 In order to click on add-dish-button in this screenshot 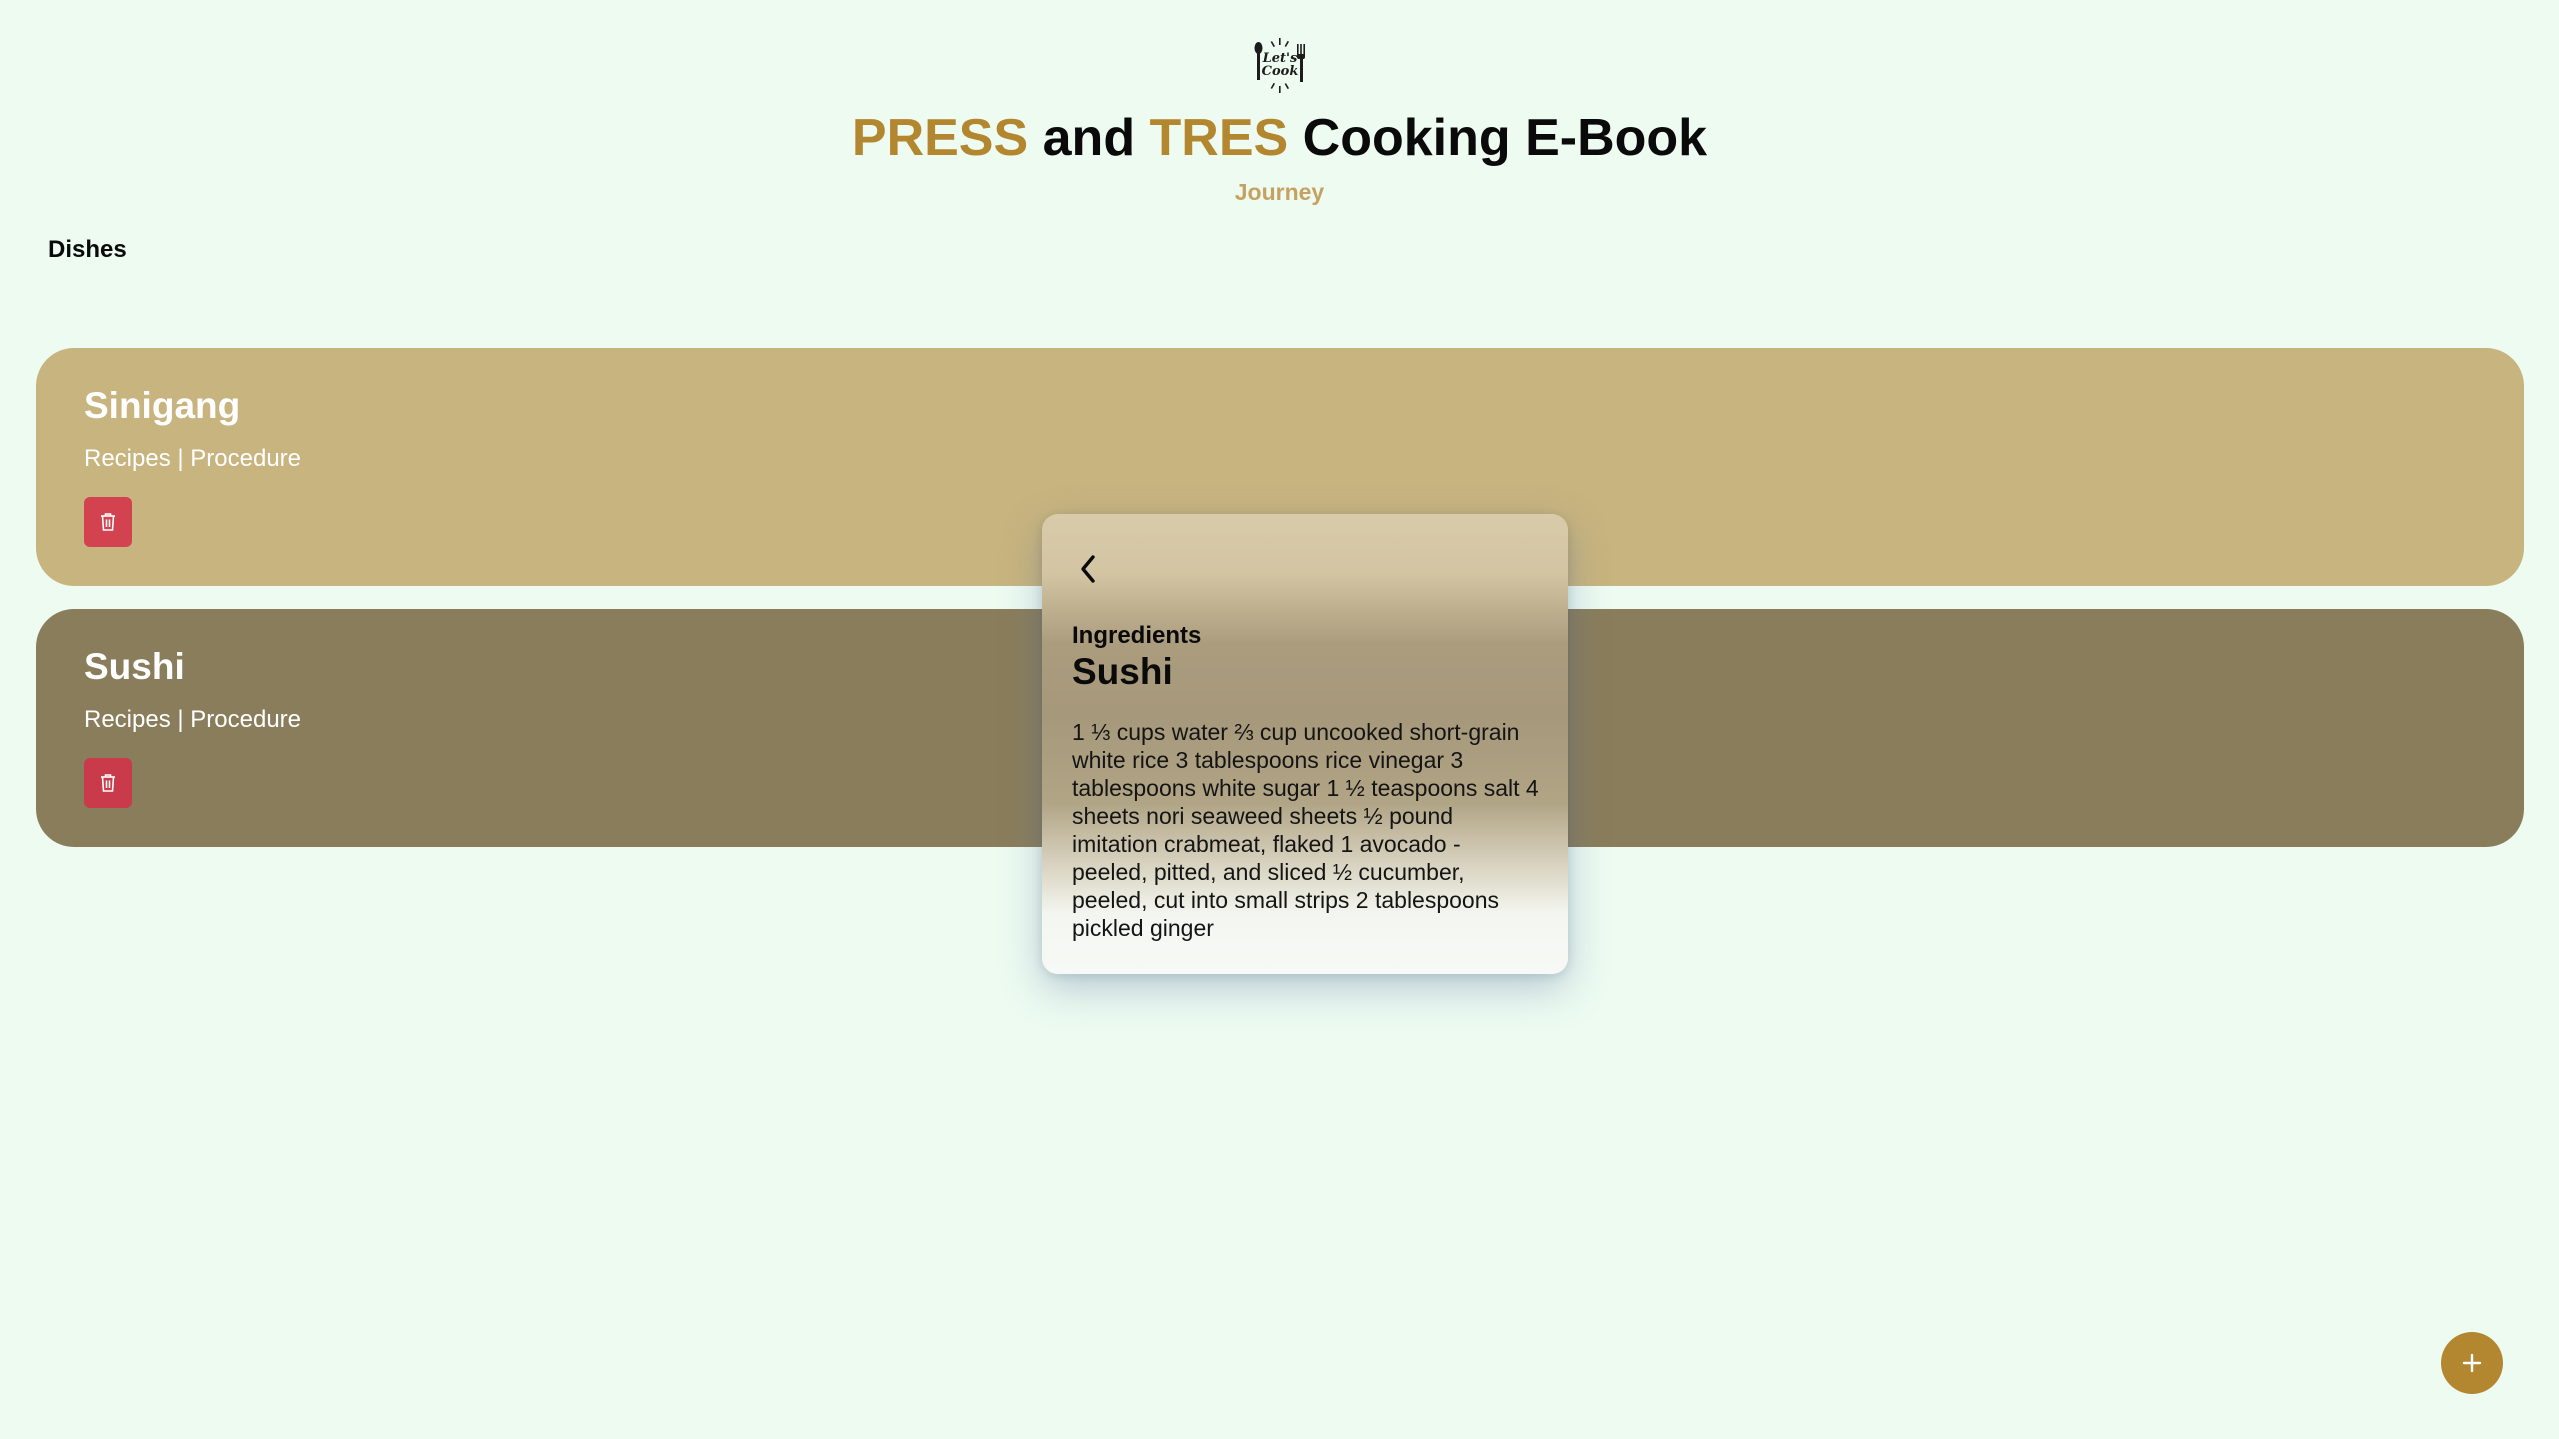, I will do `click(2472, 1363)`.